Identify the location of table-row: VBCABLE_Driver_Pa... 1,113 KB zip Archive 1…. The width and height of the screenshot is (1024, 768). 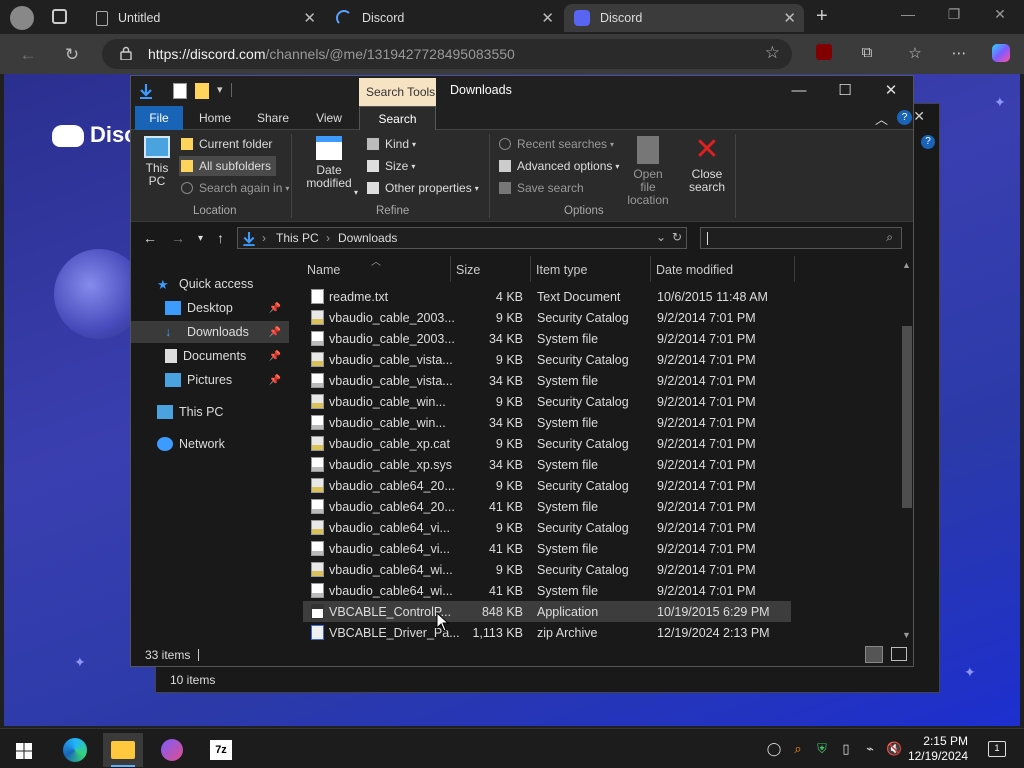
(547, 632).